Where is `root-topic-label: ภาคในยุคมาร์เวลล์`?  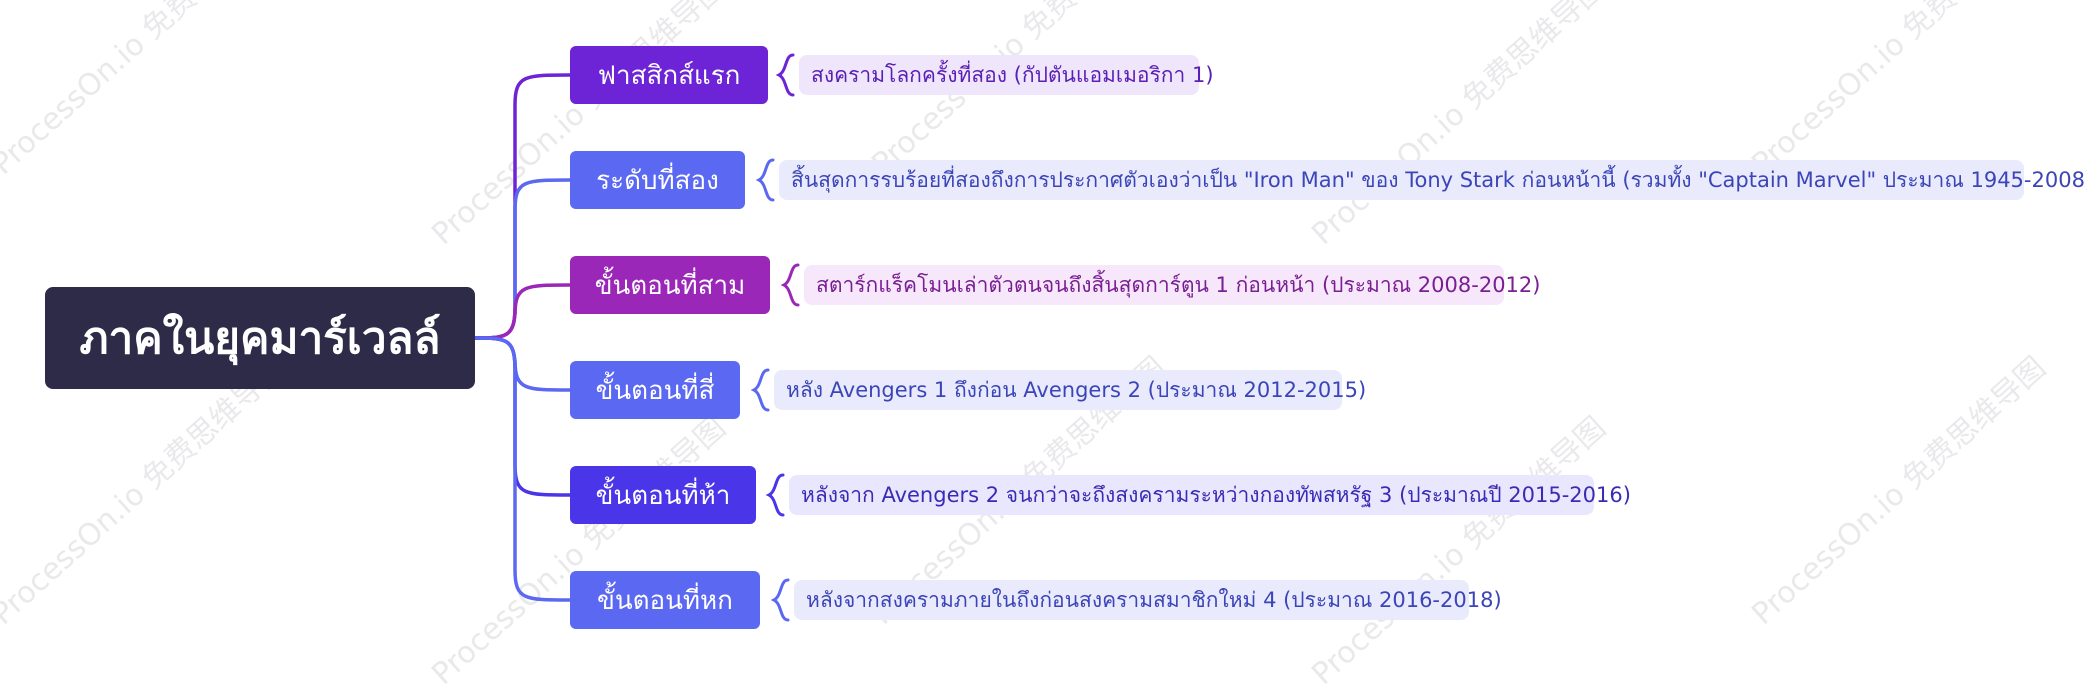 root-topic-label: ภาคในยุคมาร์เวลล์ is located at coordinates (260, 338).